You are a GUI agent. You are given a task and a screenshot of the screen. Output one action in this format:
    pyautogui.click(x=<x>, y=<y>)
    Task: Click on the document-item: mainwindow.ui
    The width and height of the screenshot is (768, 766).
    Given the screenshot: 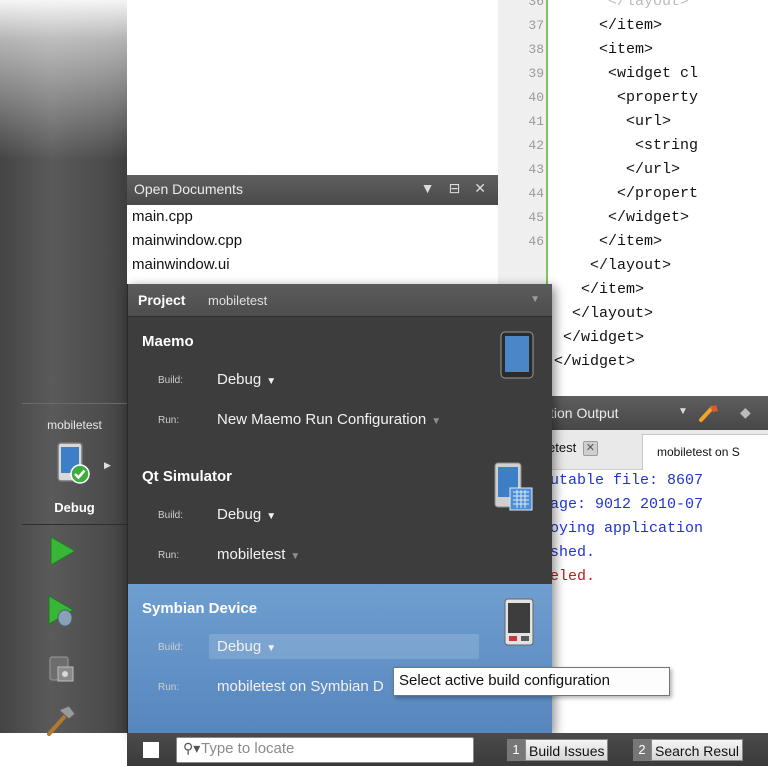 What is the action you would take?
    pyautogui.click(x=312, y=265)
    